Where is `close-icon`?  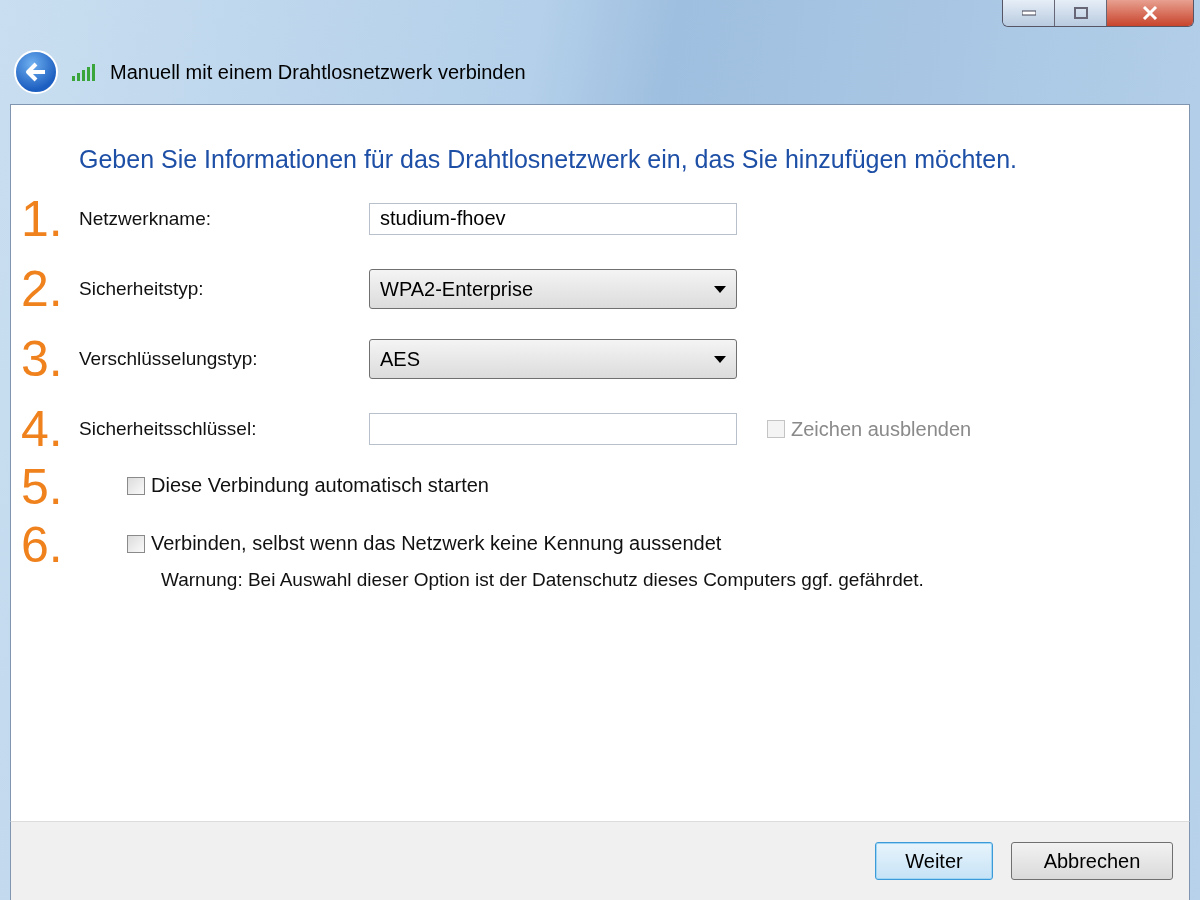
close-icon is located at coordinates (1150, 13).